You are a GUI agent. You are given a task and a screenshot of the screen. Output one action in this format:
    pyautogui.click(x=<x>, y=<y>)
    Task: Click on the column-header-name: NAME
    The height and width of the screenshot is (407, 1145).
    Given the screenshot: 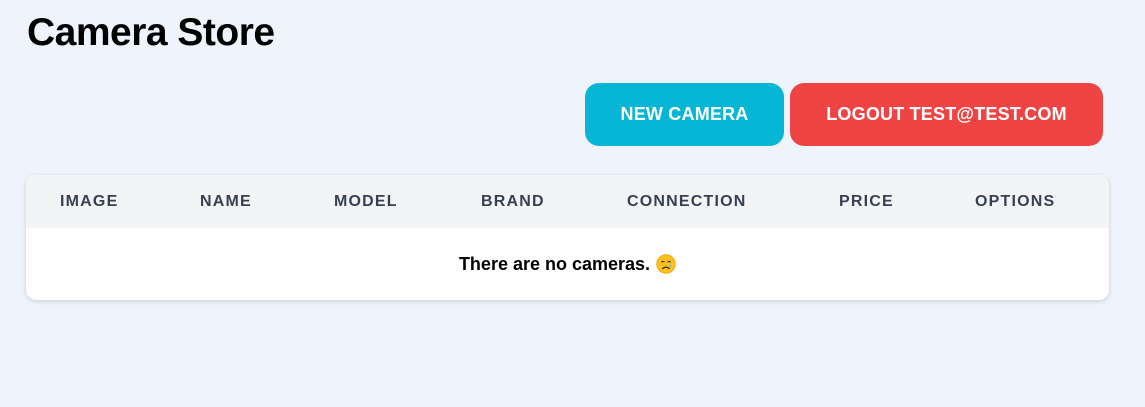 What is the action you would take?
    pyautogui.click(x=226, y=201)
    